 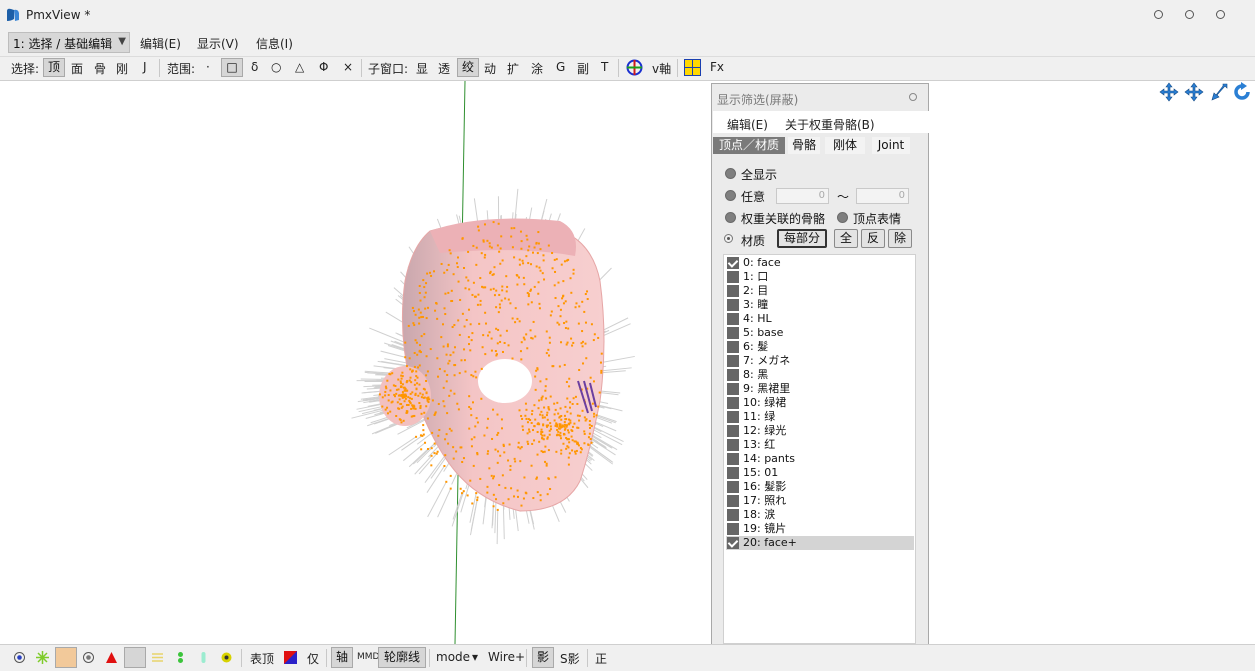 I want to click on any-range-radio, so click(x=730, y=195).